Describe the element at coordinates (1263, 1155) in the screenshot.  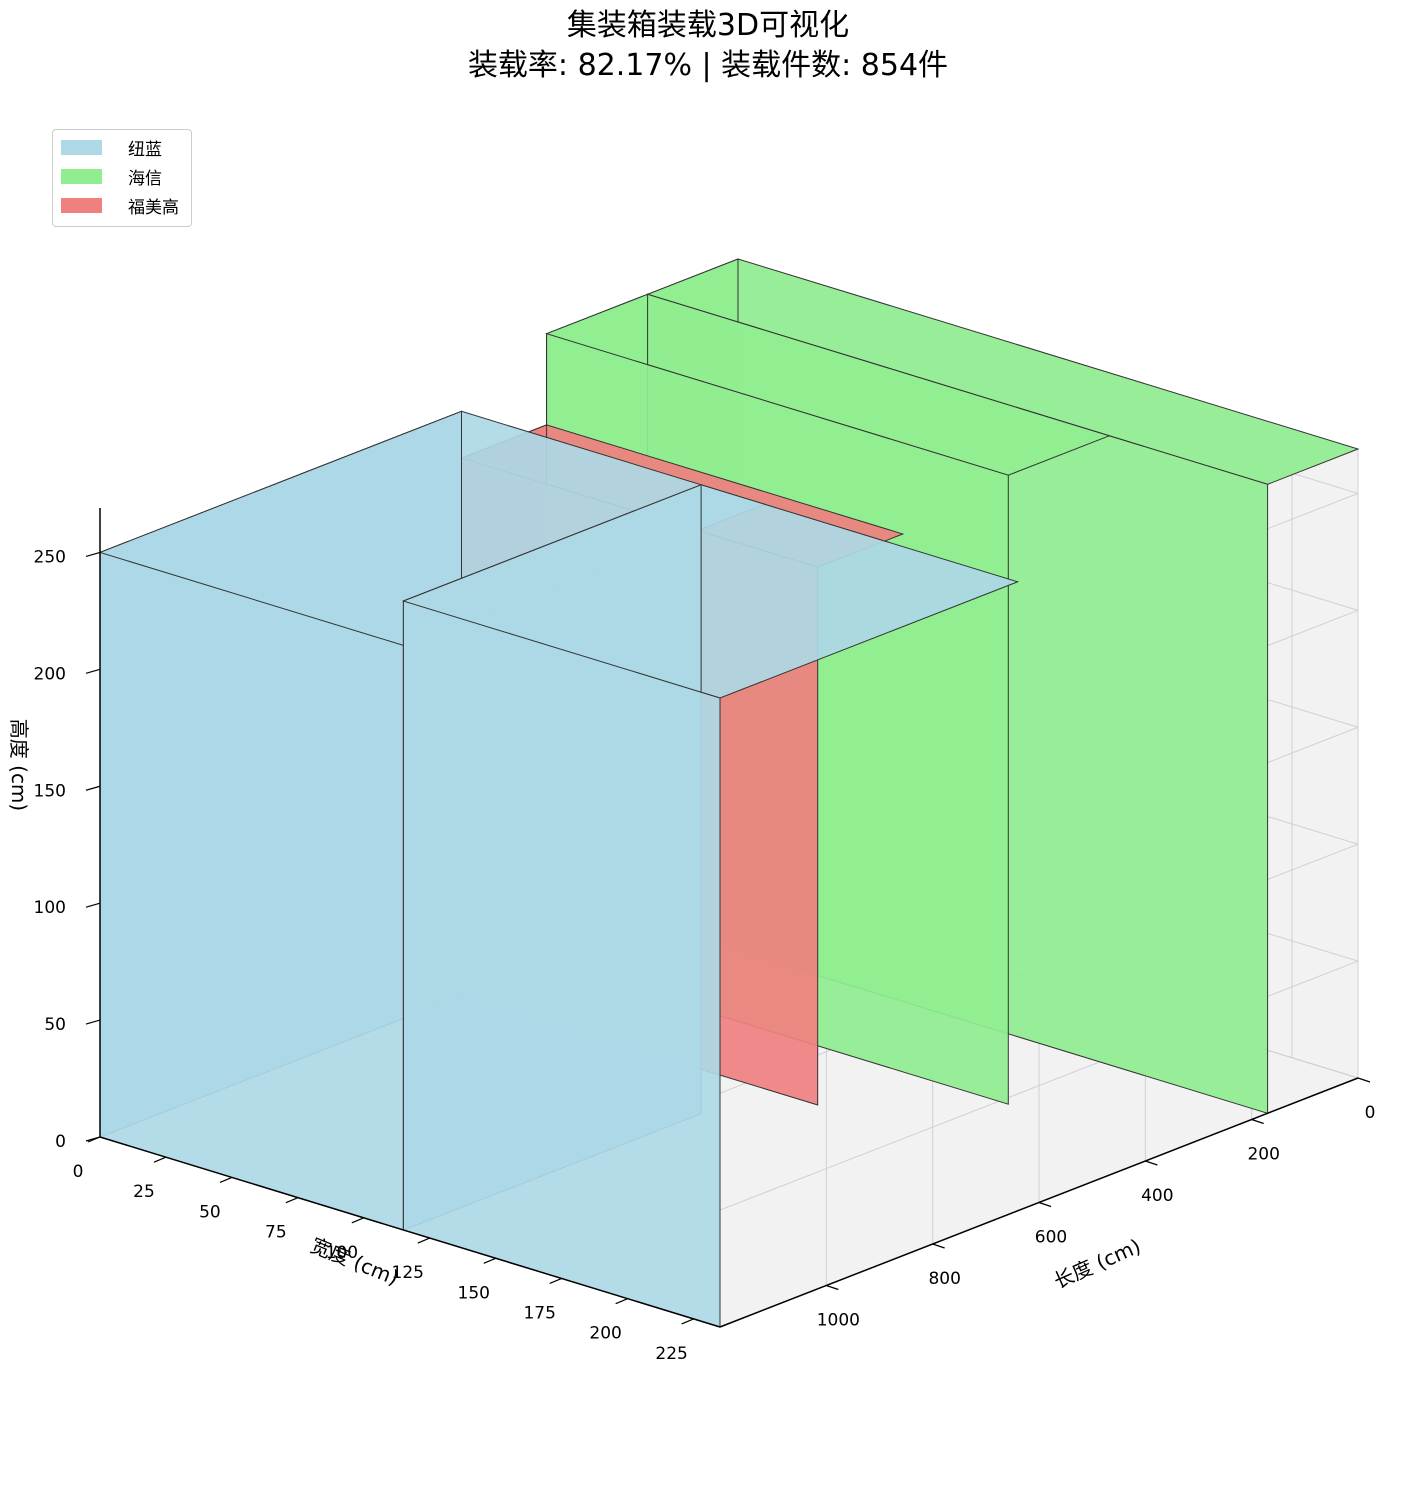
I see `x-tick-label: 200` at that location.